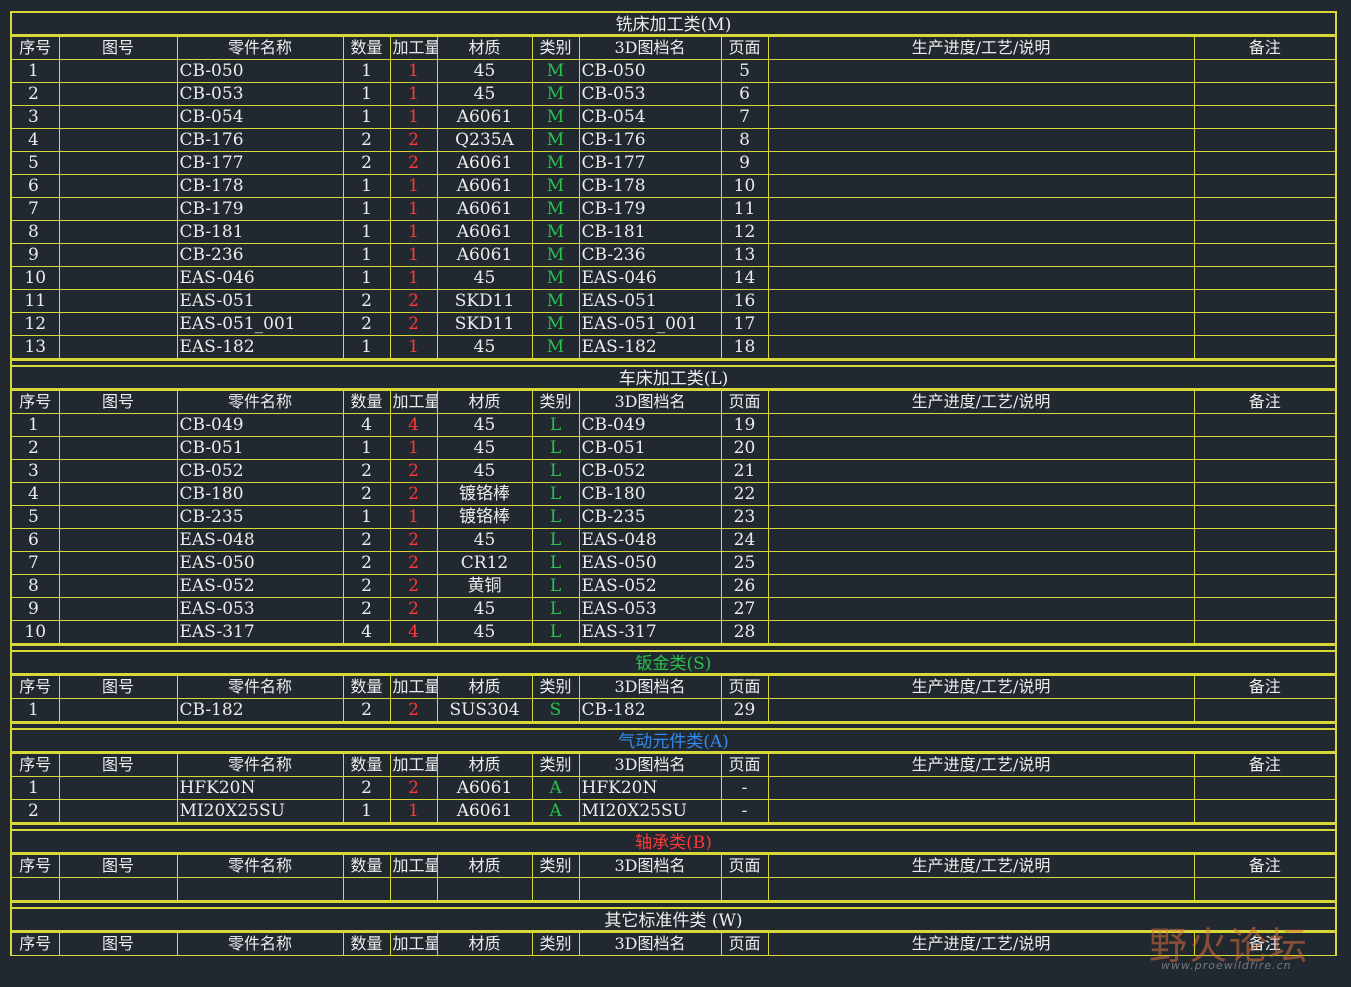 This screenshot has height=987, width=1351. Describe the element at coordinates (981, 687) in the screenshot. I see `column-header: 生产进度/工艺/说明` at that location.